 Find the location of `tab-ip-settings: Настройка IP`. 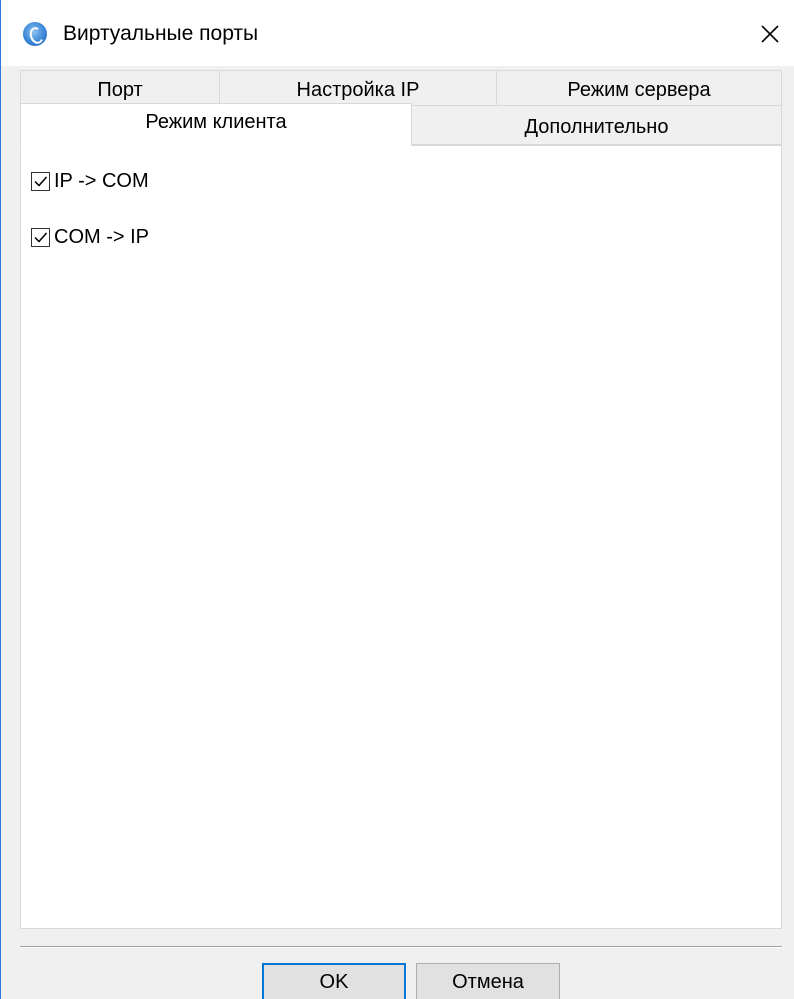

tab-ip-settings: Настройка IP is located at coordinates (358, 88).